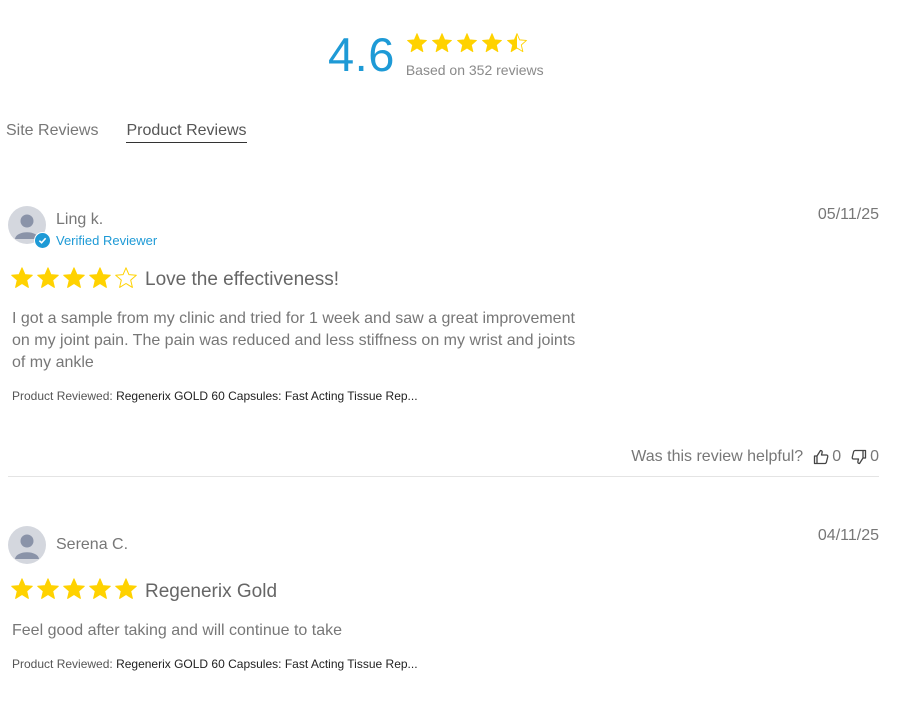 Image resolution: width=902 pixels, height=709 pixels. Describe the element at coordinates (52, 132) in the screenshot. I see `tab-site-reviews: Site Reviews` at that location.